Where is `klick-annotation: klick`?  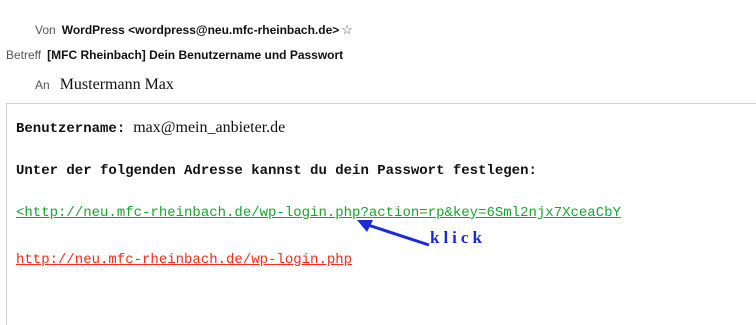
klick-annotation: klick is located at coordinates (458, 237).